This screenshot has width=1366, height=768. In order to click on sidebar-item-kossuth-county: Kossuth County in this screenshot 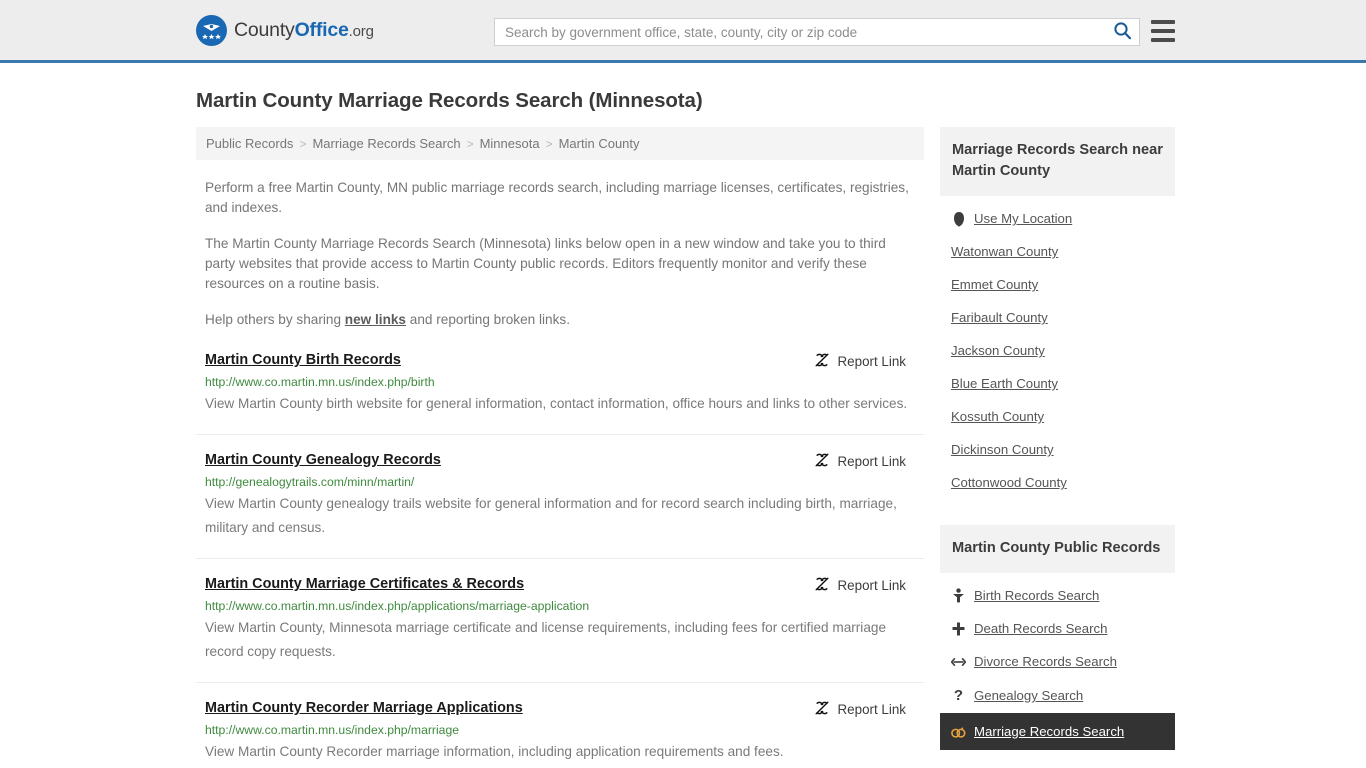, I will do `click(1057, 416)`.